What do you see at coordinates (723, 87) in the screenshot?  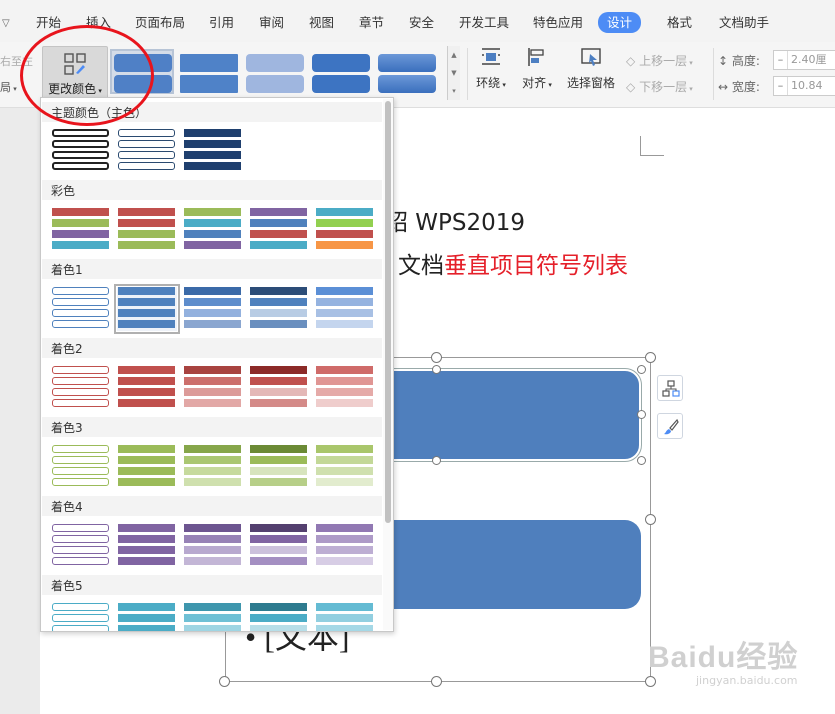 I see `width-icon: ↔` at bounding box center [723, 87].